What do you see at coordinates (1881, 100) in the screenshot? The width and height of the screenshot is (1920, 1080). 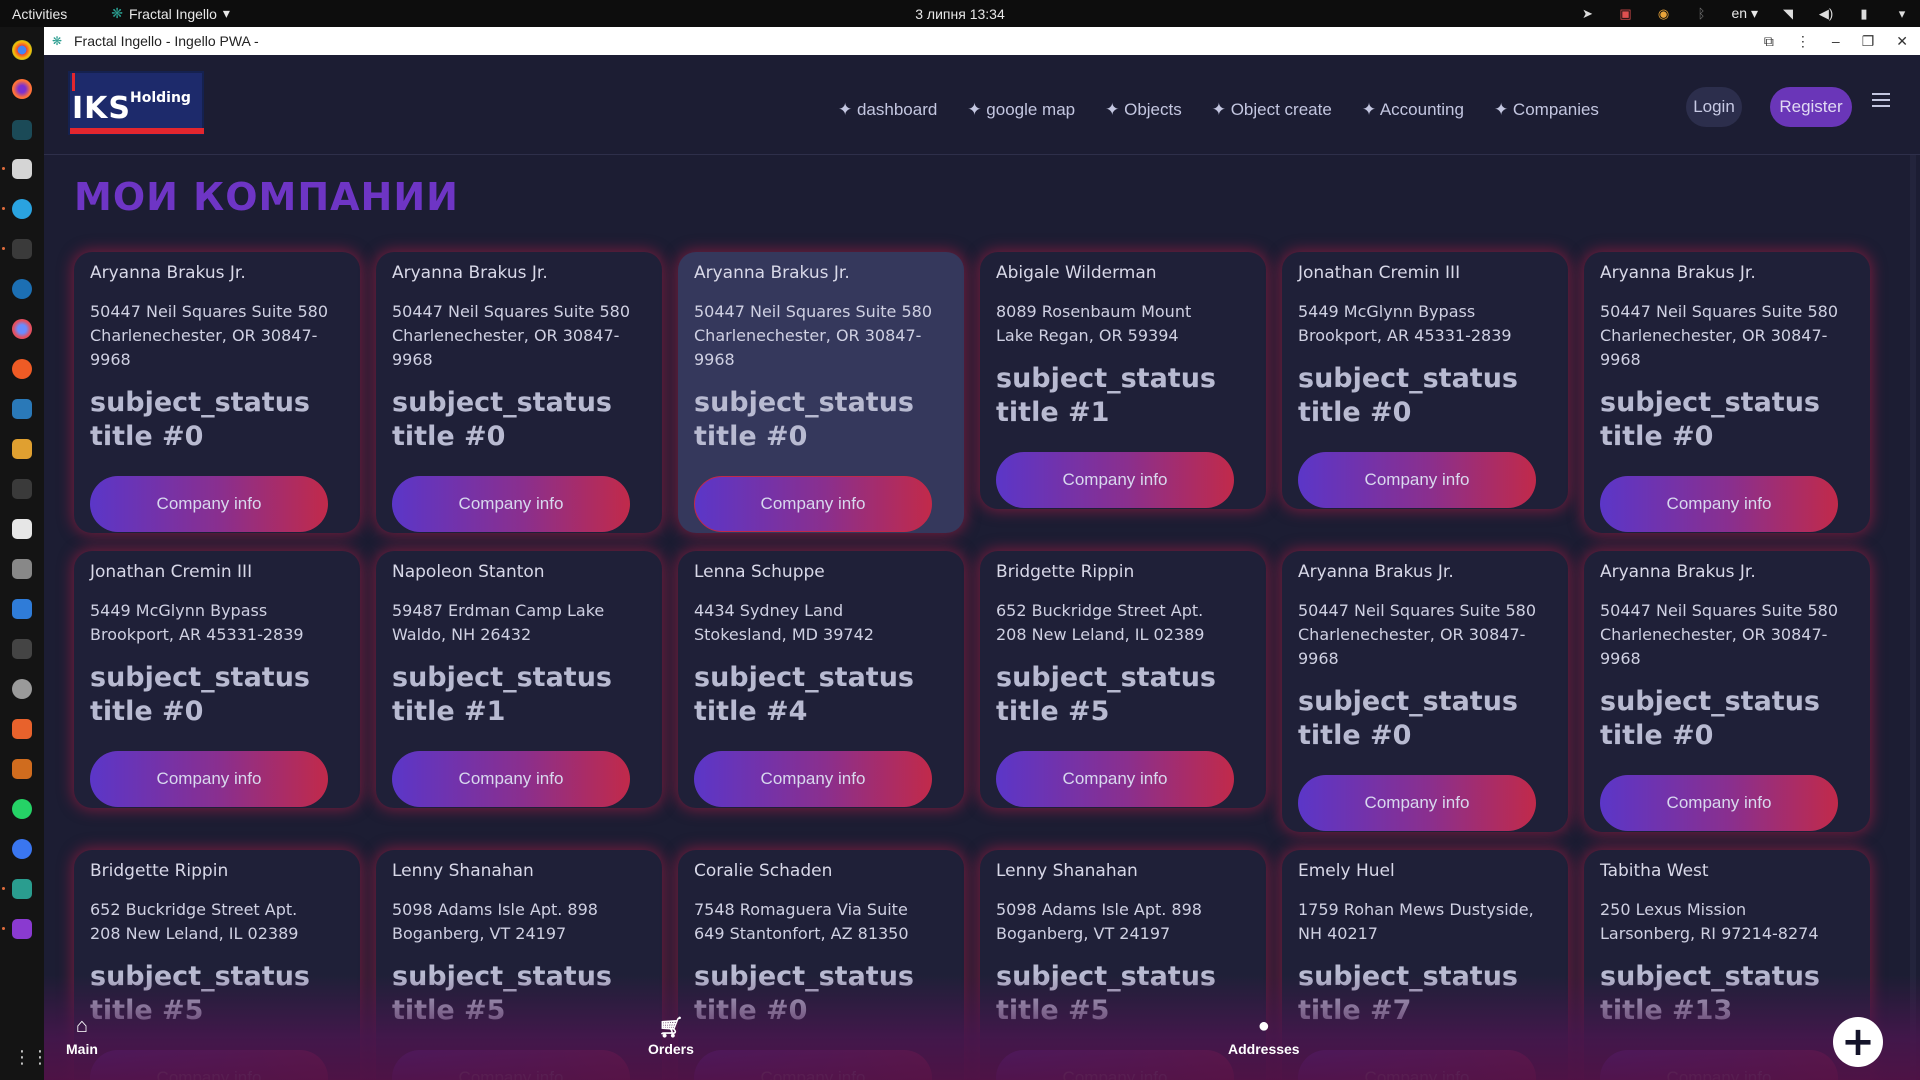 I see `hamburger-menu-icon` at bounding box center [1881, 100].